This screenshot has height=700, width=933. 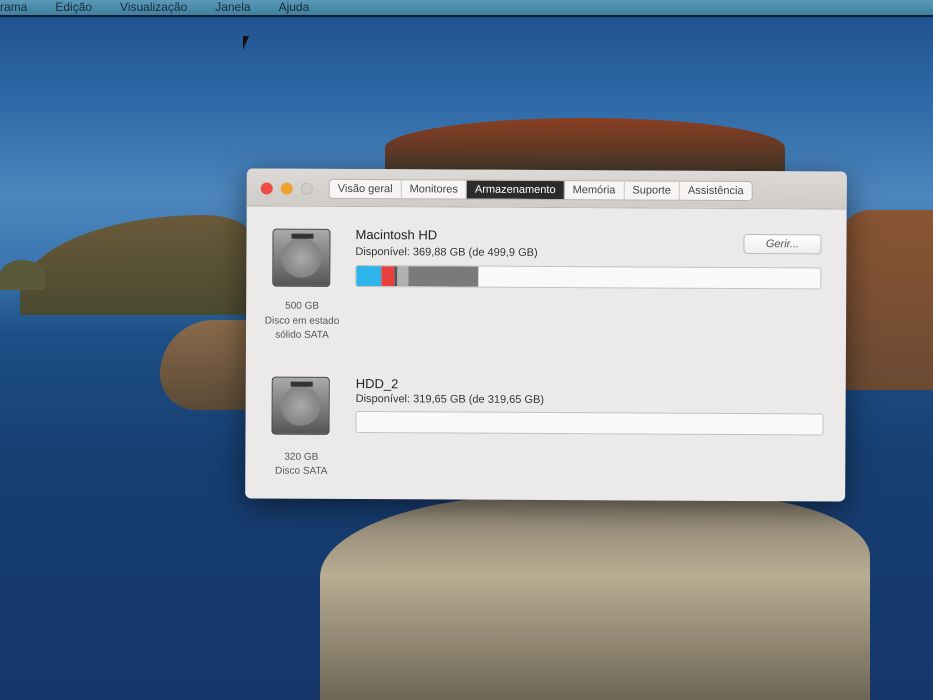 I want to click on disk-name: Macintosh HD, so click(x=396, y=235).